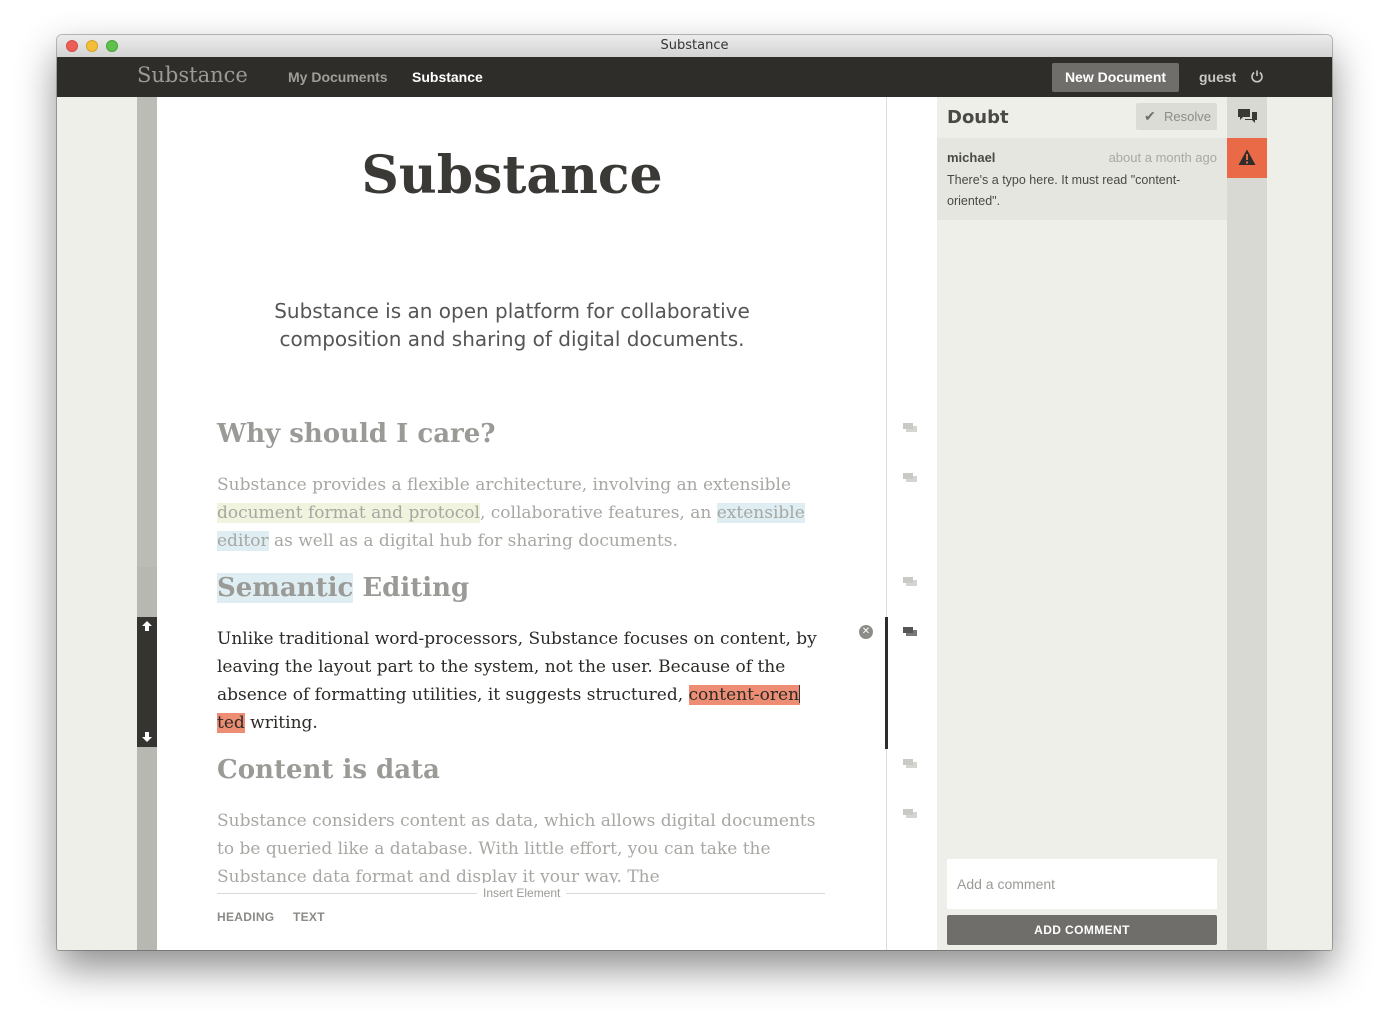  Describe the element at coordinates (348, 513) in the screenshot. I see `annotation-highlight: document format and protocol` at that location.